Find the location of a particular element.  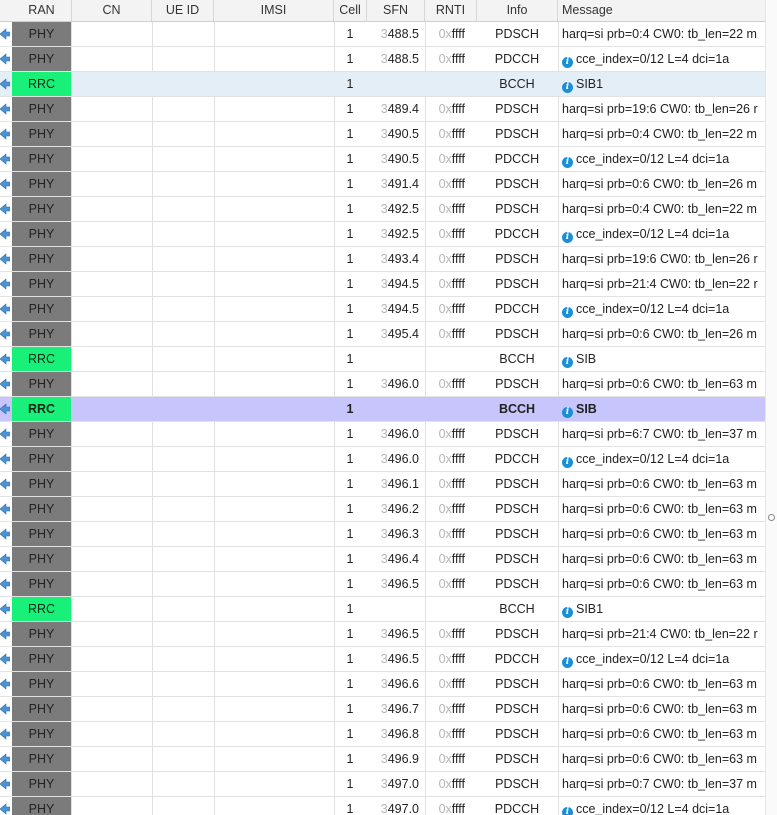

message-cell: i SIB1 is located at coordinates (664, 84).